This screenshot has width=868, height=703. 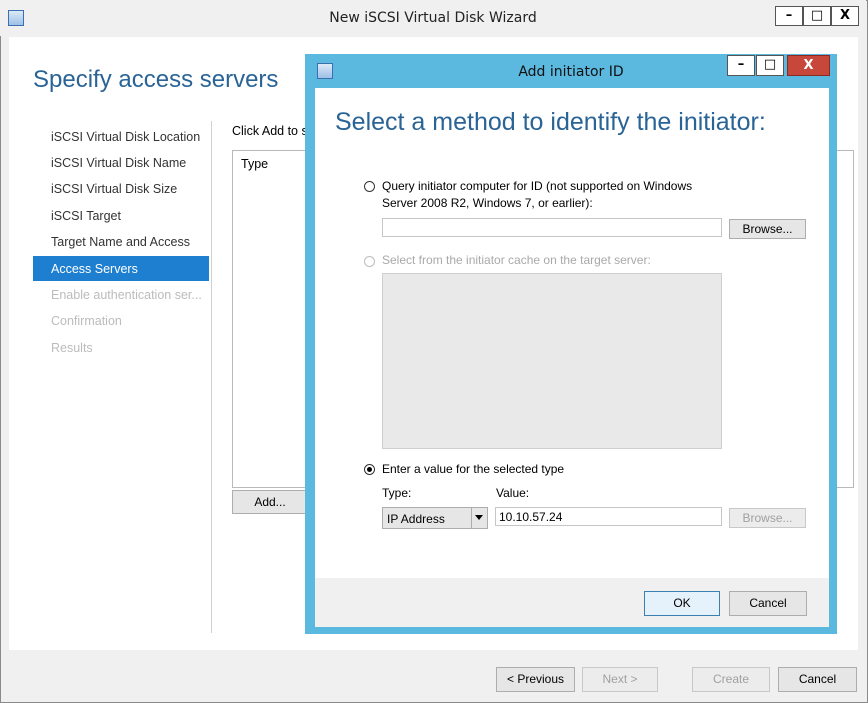 What do you see at coordinates (94, 269) in the screenshot?
I see `nav-item-access-servers: Access Servers` at bounding box center [94, 269].